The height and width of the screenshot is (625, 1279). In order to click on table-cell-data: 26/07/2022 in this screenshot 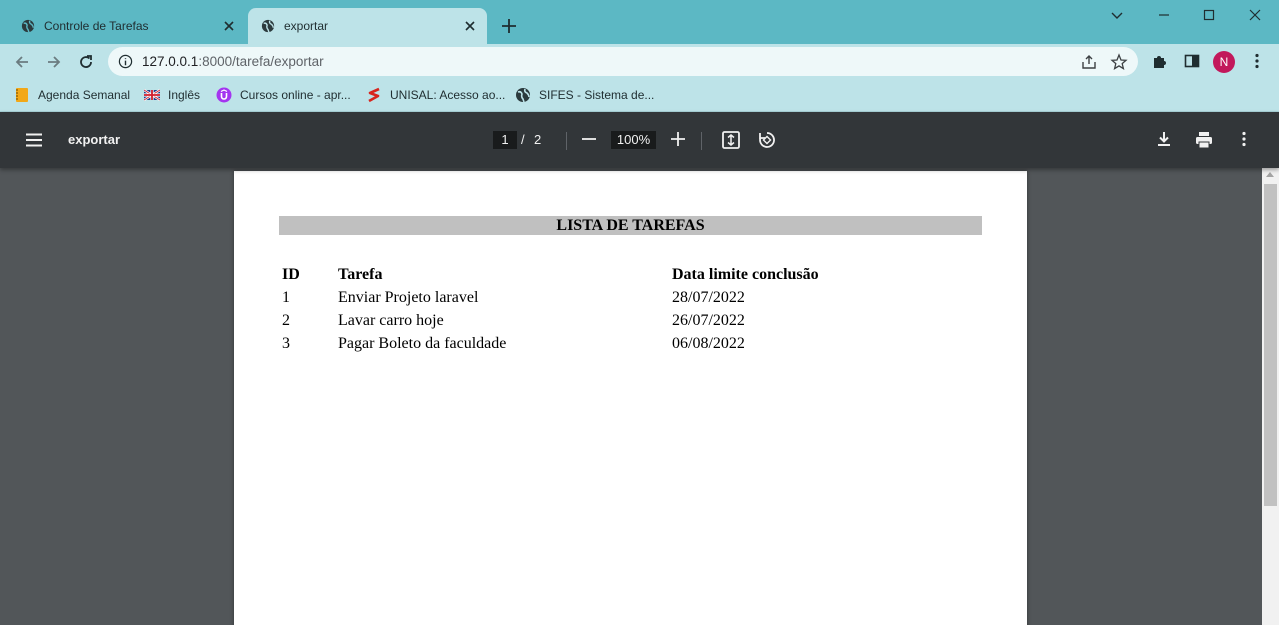, I will do `click(708, 320)`.